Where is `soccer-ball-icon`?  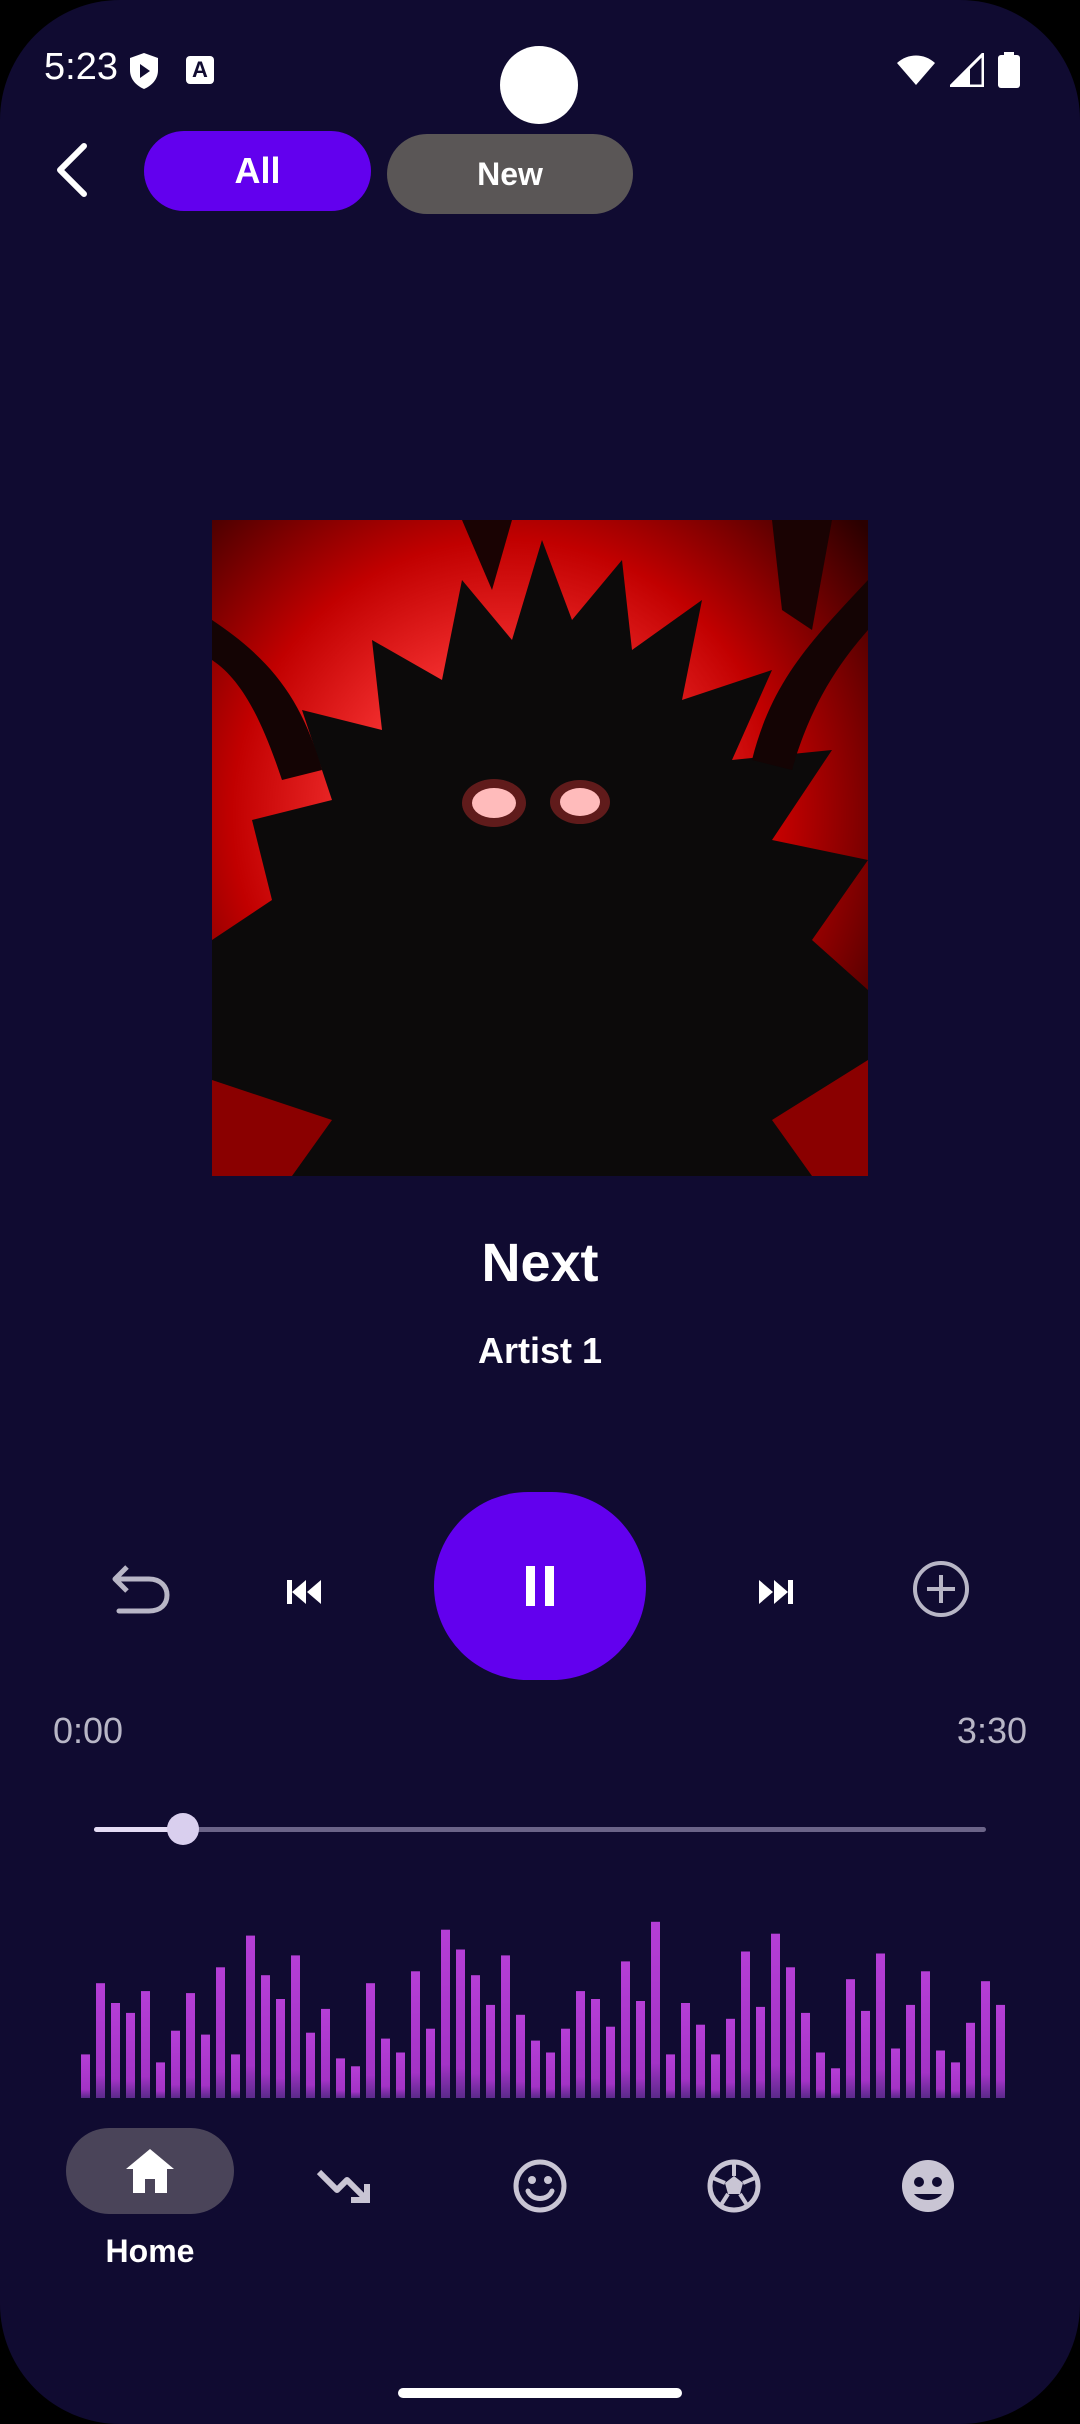
soccer-ball-icon is located at coordinates (734, 2186).